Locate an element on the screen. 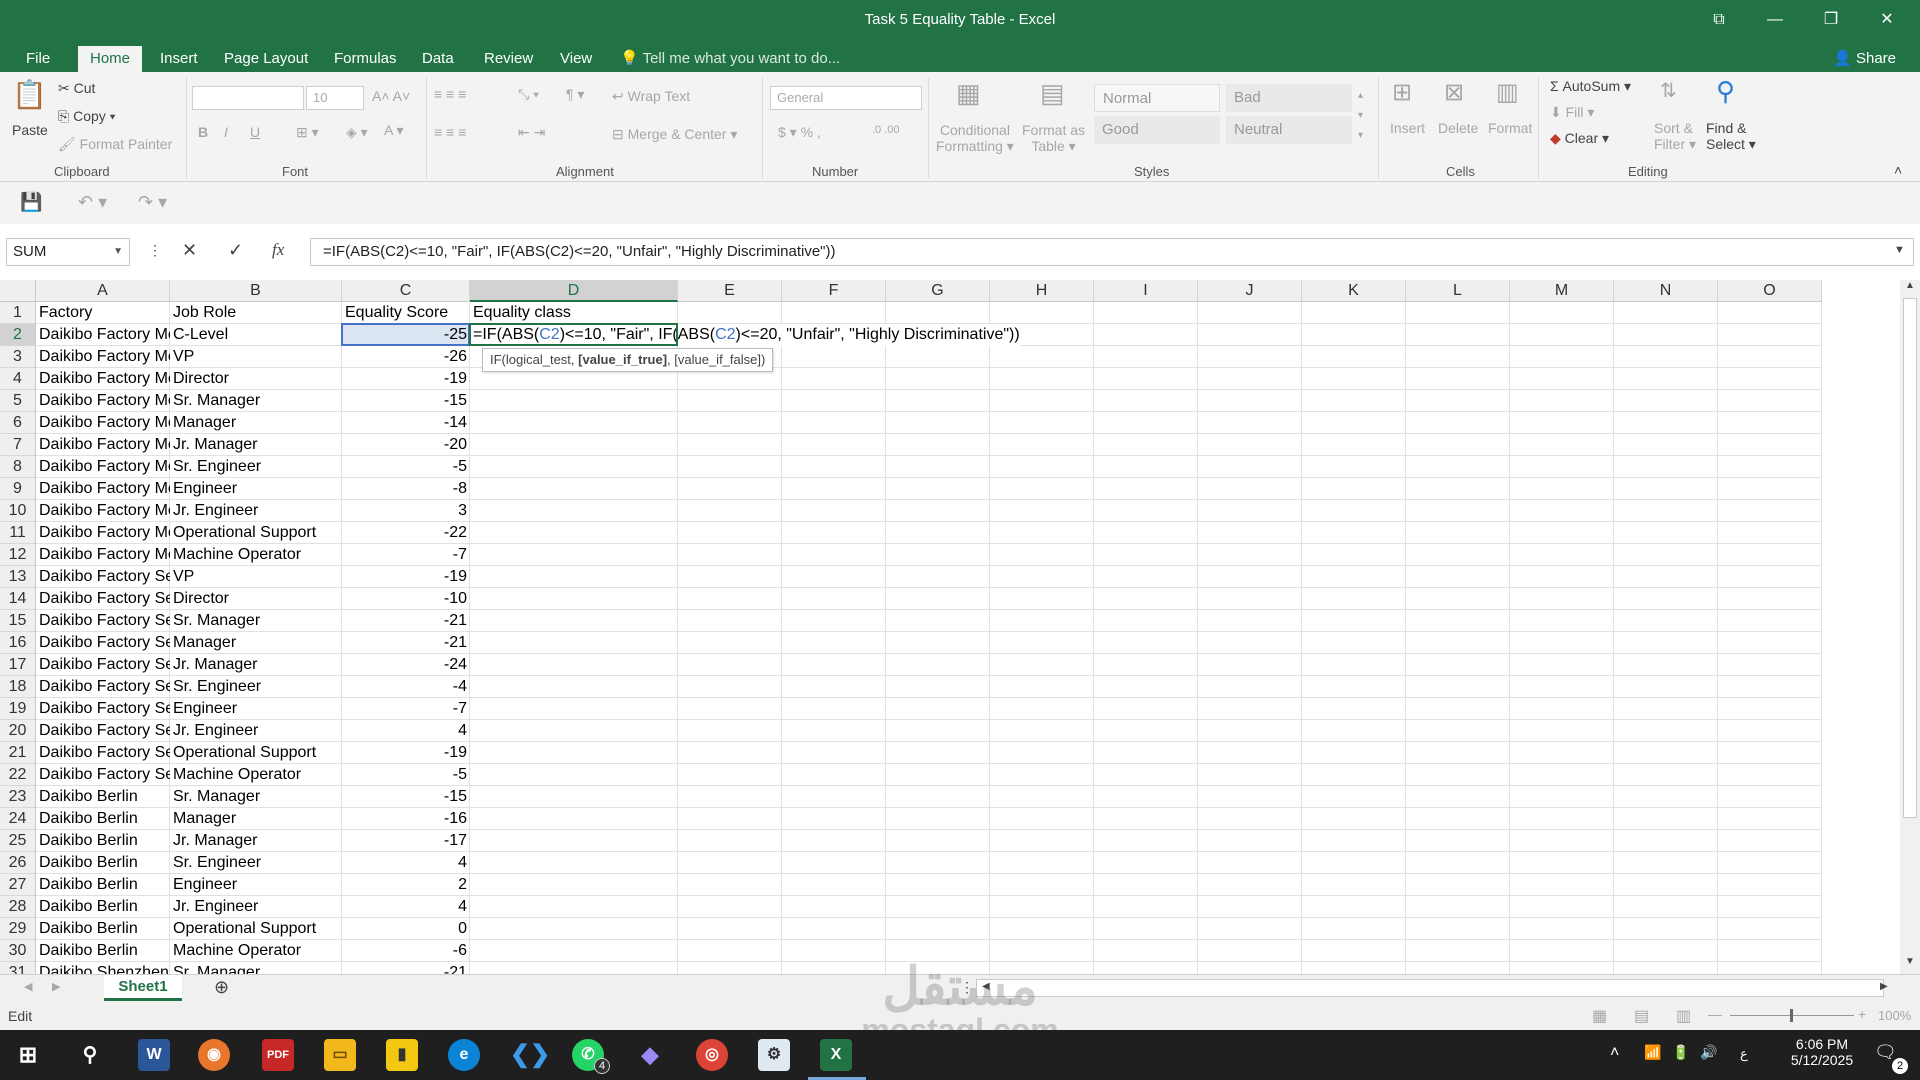  ribbon-display-icon: ⧉ is located at coordinates (1719, 20).